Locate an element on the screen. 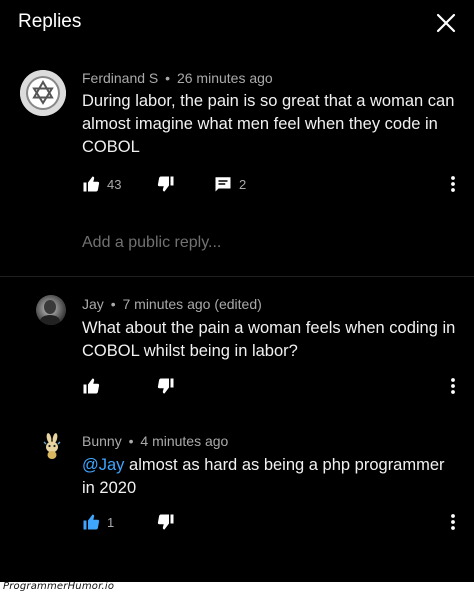  reply-button: 2 is located at coordinates (230, 184).